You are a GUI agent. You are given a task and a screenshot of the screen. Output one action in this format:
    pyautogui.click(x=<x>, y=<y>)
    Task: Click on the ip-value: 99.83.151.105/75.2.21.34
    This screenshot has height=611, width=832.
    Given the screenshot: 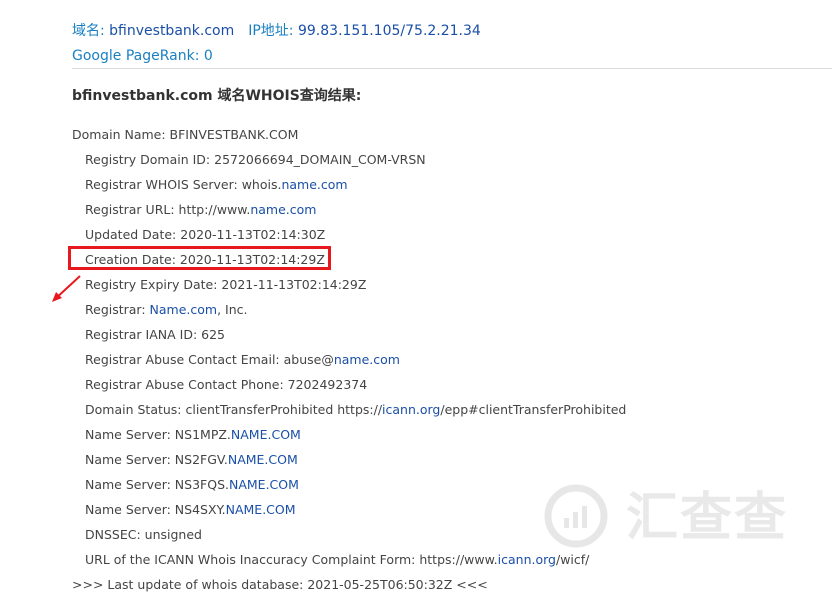 What is the action you would take?
    pyautogui.click(x=389, y=31)
    